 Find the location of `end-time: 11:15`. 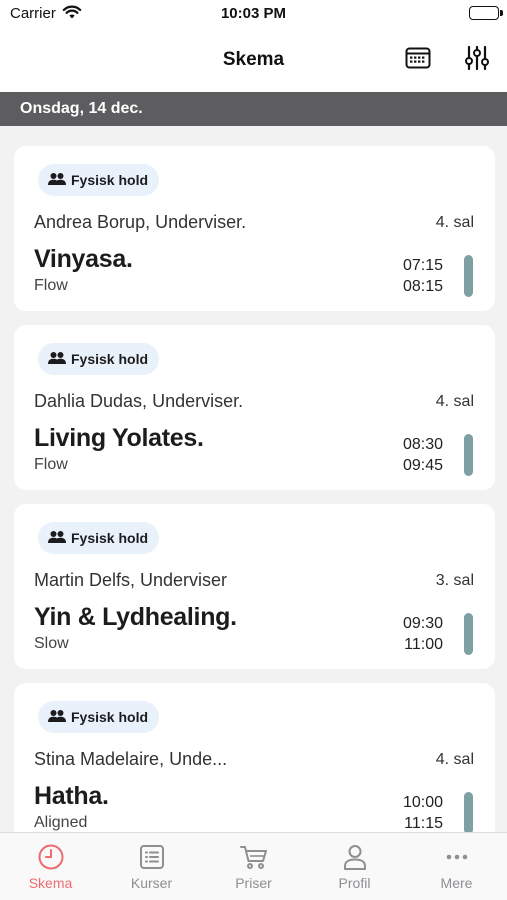

end-time: 11:15 is located at coordinates (423, 823).